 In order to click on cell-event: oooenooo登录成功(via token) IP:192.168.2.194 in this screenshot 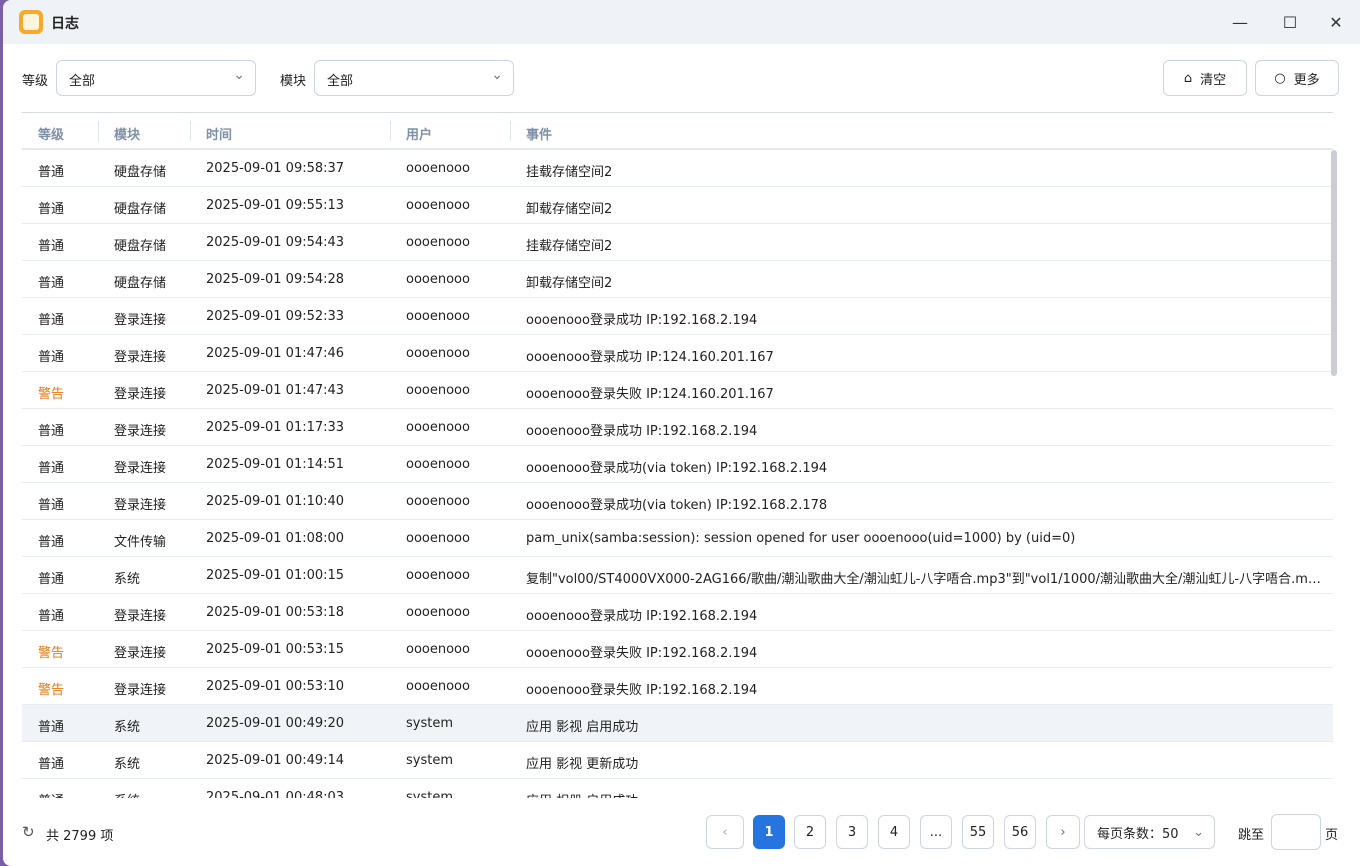, I will do `click(677, 468)`.